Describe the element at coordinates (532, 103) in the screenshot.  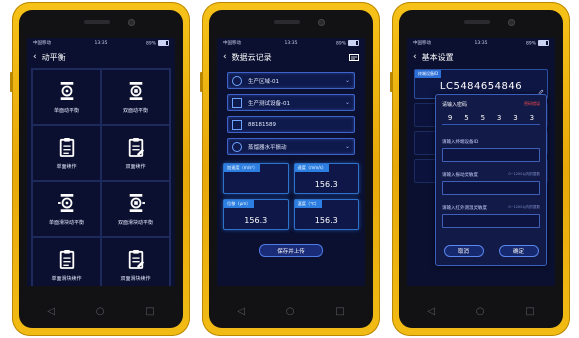
I see `password-error: 密码错误` at that location.